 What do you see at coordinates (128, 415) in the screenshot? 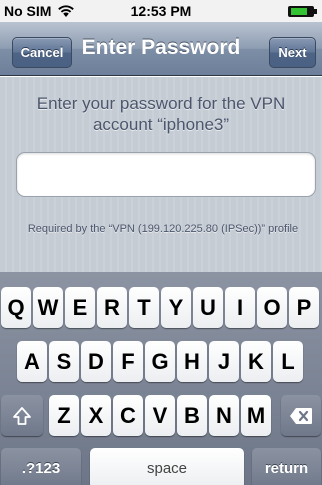
I see `key-c: C` at bounding box center [128, 415].